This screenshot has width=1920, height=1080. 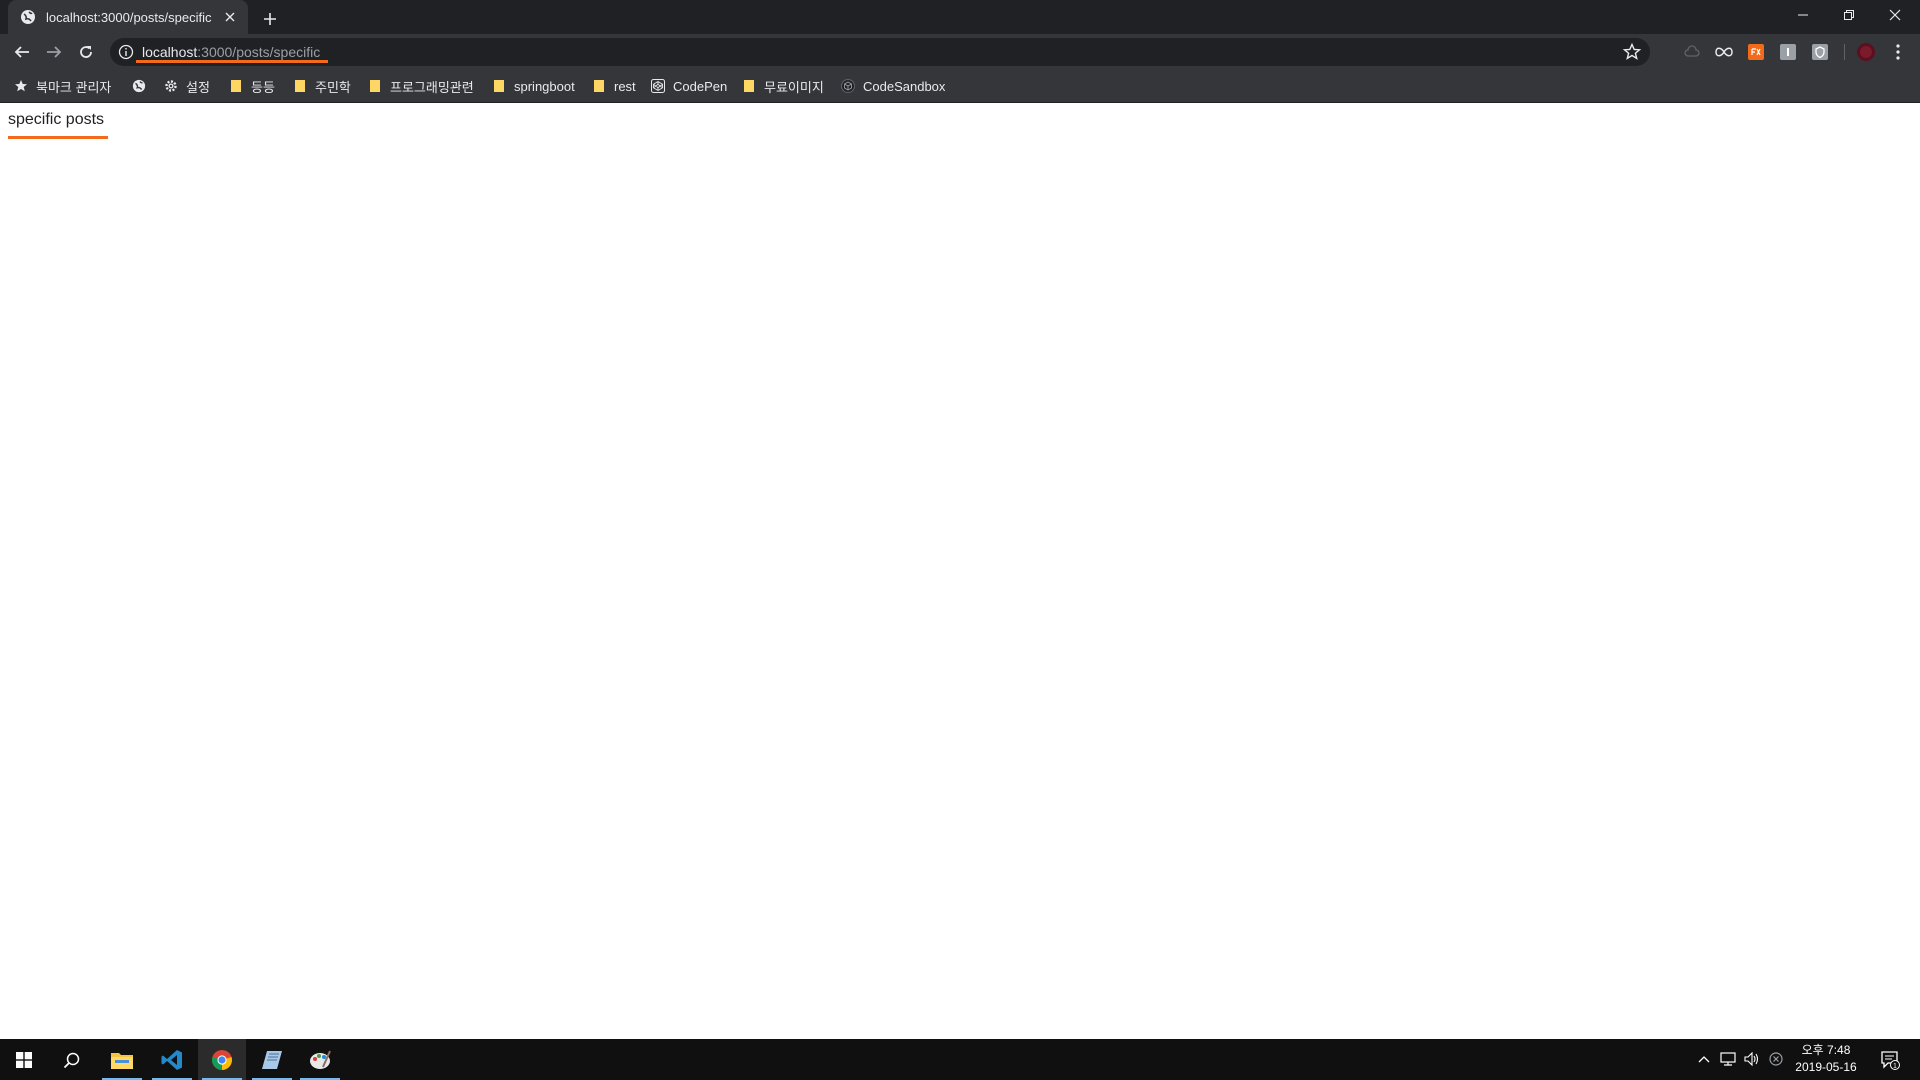 What do you see at coordinates (1849, 15) in the screenshot?
I see `restore-button` at bounding box center [1849, 15].